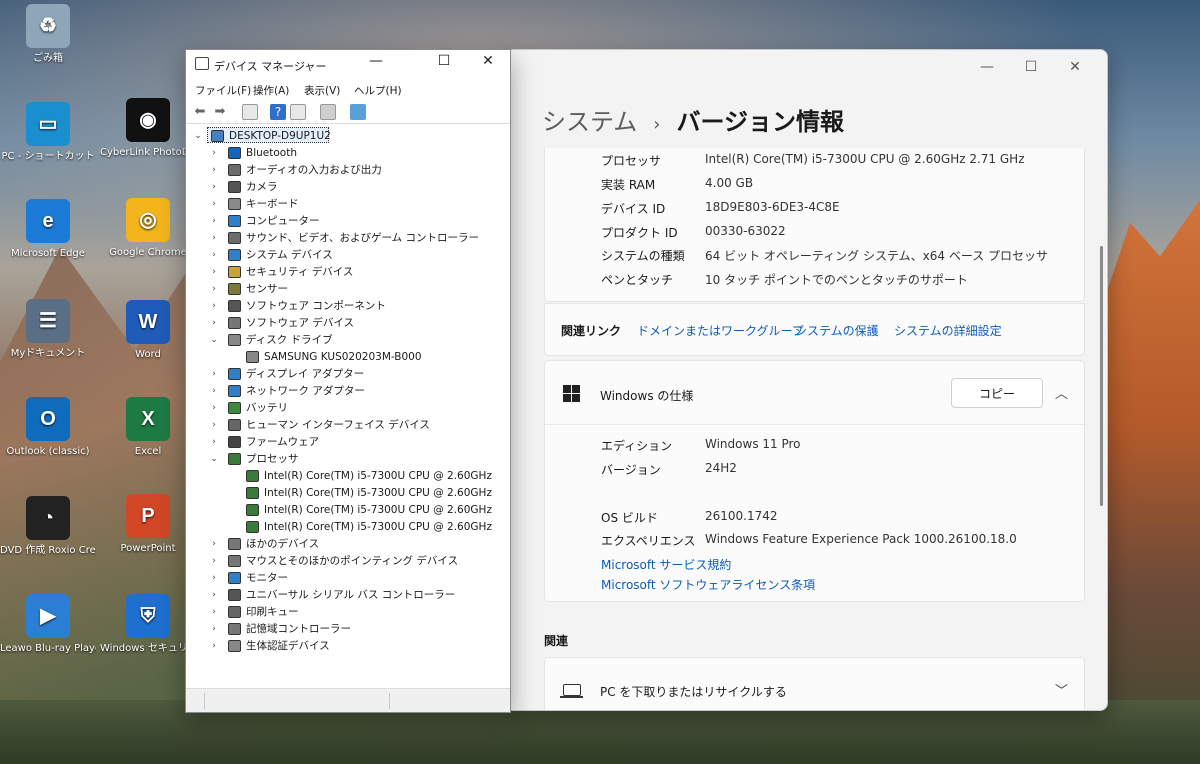 Image resolution: width=1200 pixels, height=764 pixels. I want to click on desktop-icon: ♻ ごみ箱, so click(48, 34).